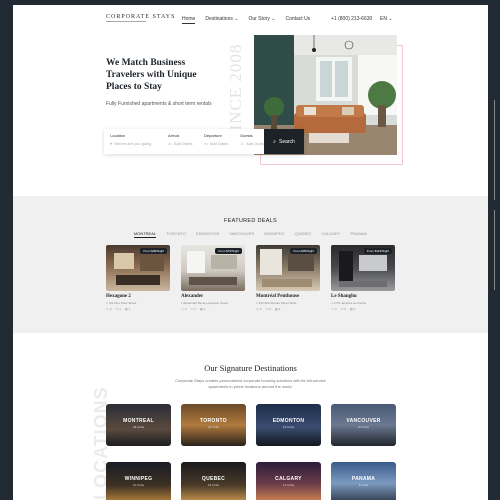  What do you see at coordinates (207, 234) in the screenshot?
I see `tab-edmonton: EDMONTON` at bounding box center [207, 234].